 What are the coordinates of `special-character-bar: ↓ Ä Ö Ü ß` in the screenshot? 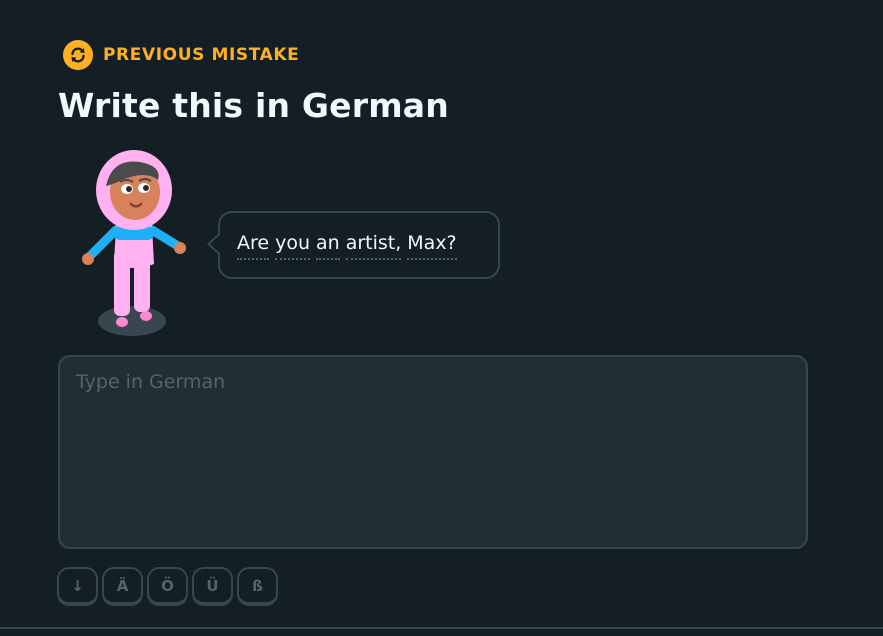 It's located at (167, 586).